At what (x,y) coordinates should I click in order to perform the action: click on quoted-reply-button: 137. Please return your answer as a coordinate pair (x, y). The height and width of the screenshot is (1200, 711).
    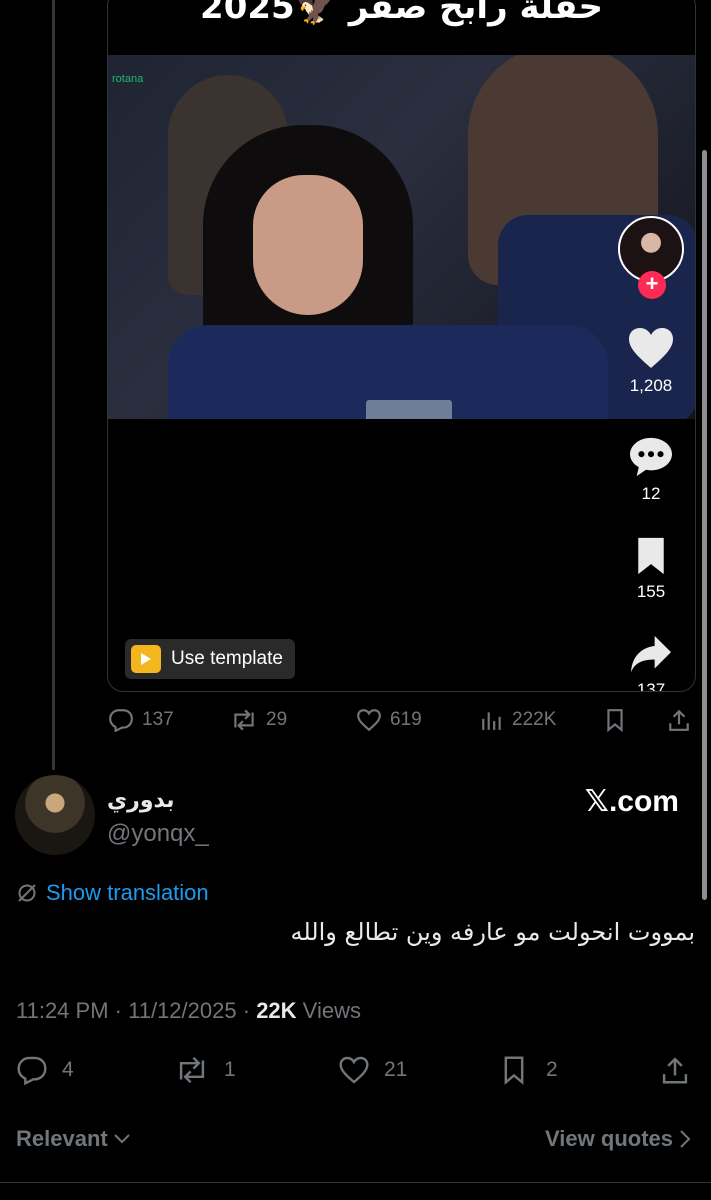
    Looking at the image, I should click on (141, 720).